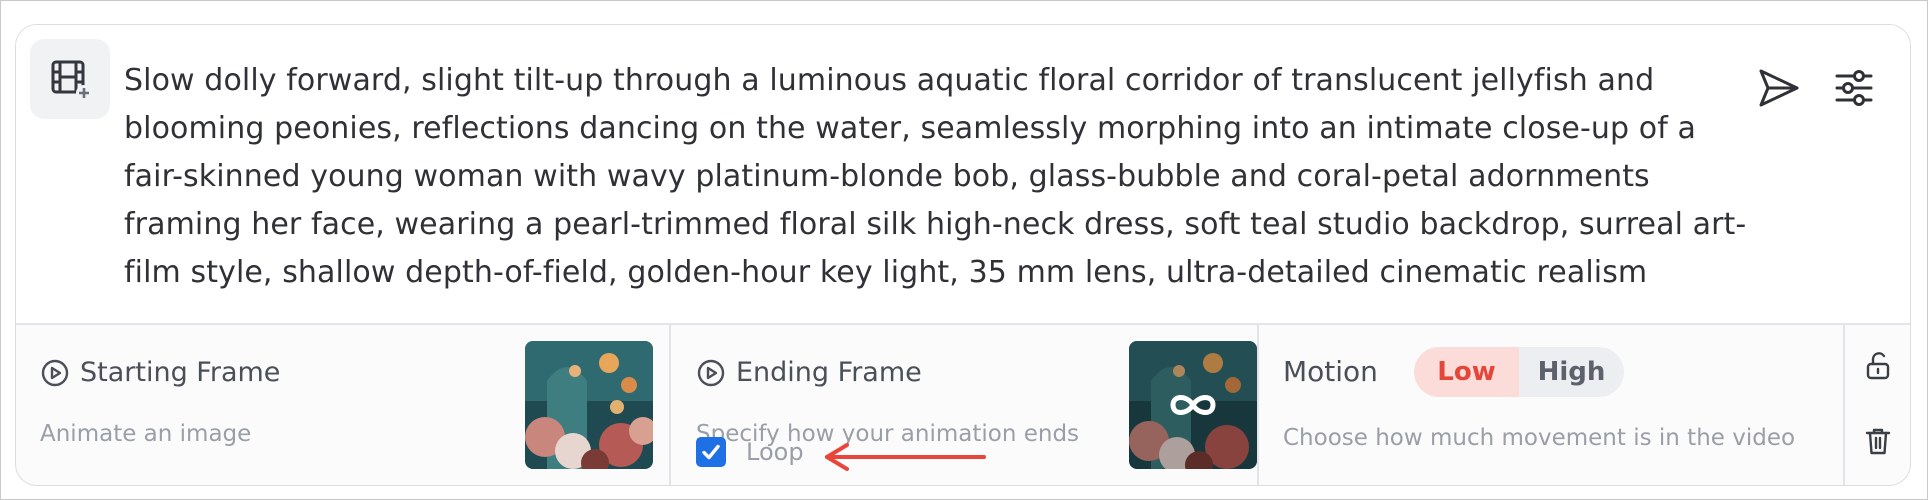  I want to click on unlock-icon, so click(1878, 366).